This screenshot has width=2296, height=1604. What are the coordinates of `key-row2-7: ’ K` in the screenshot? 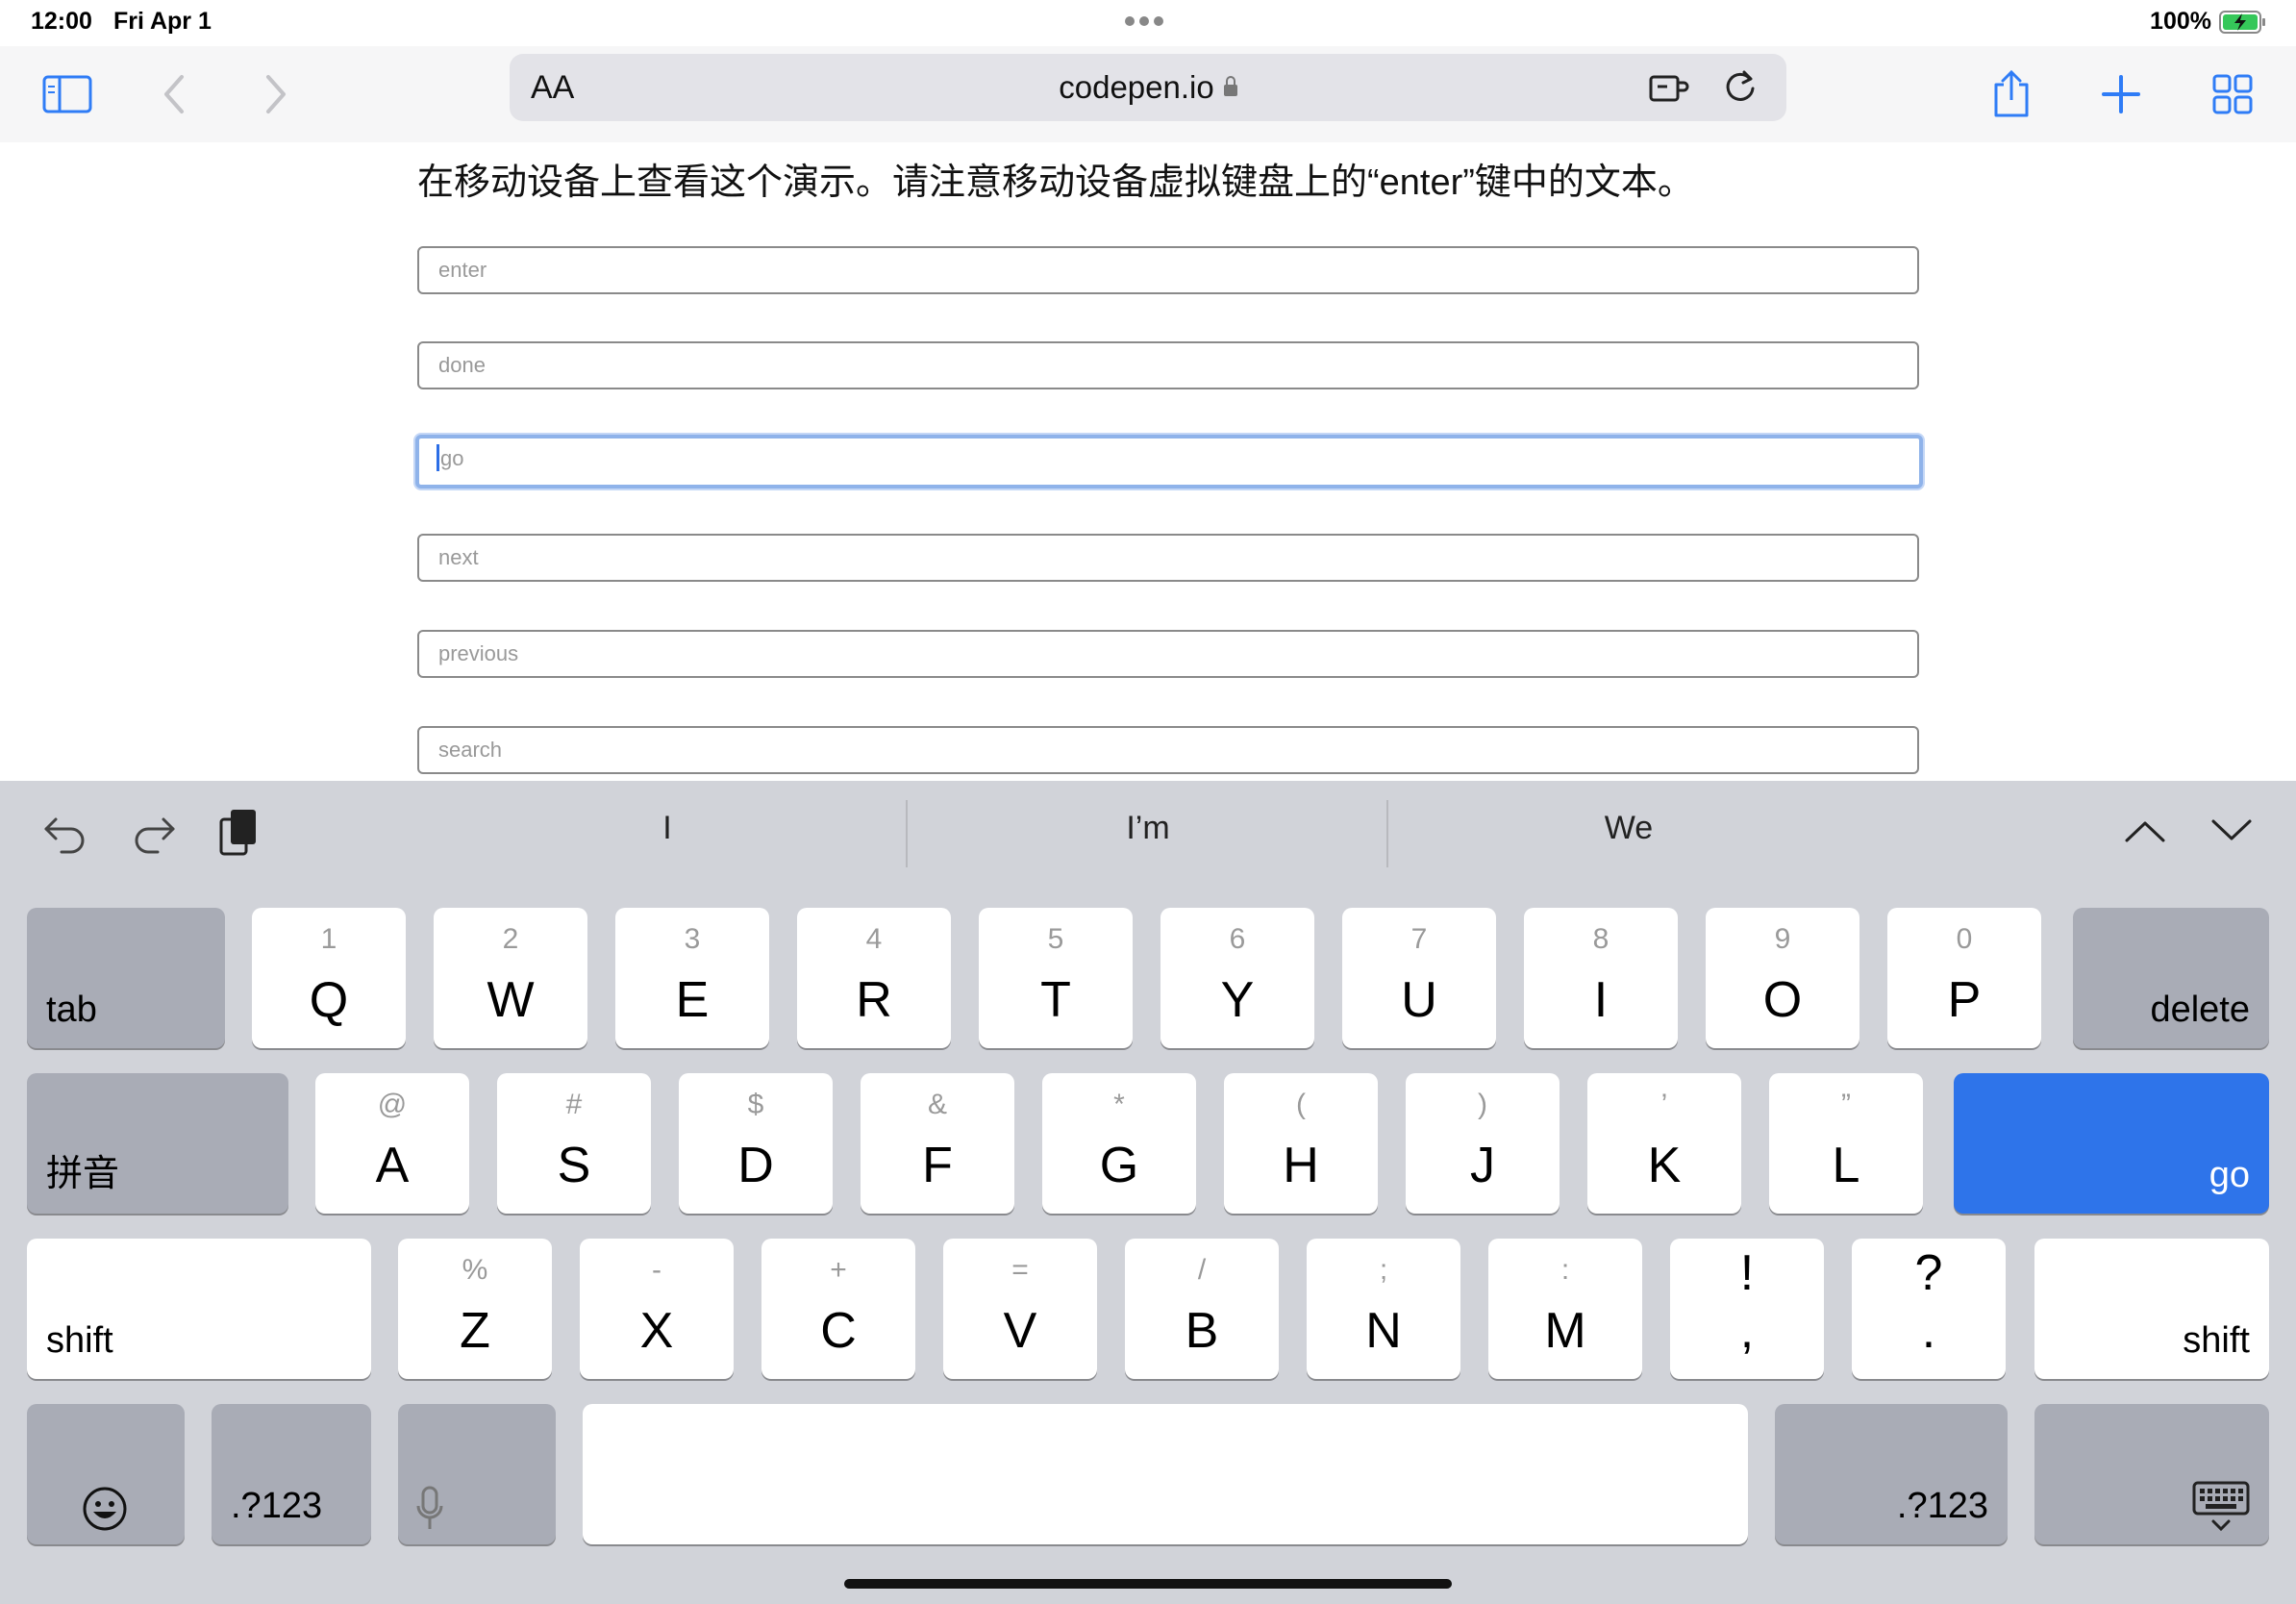 It's located at (1664, 1143).